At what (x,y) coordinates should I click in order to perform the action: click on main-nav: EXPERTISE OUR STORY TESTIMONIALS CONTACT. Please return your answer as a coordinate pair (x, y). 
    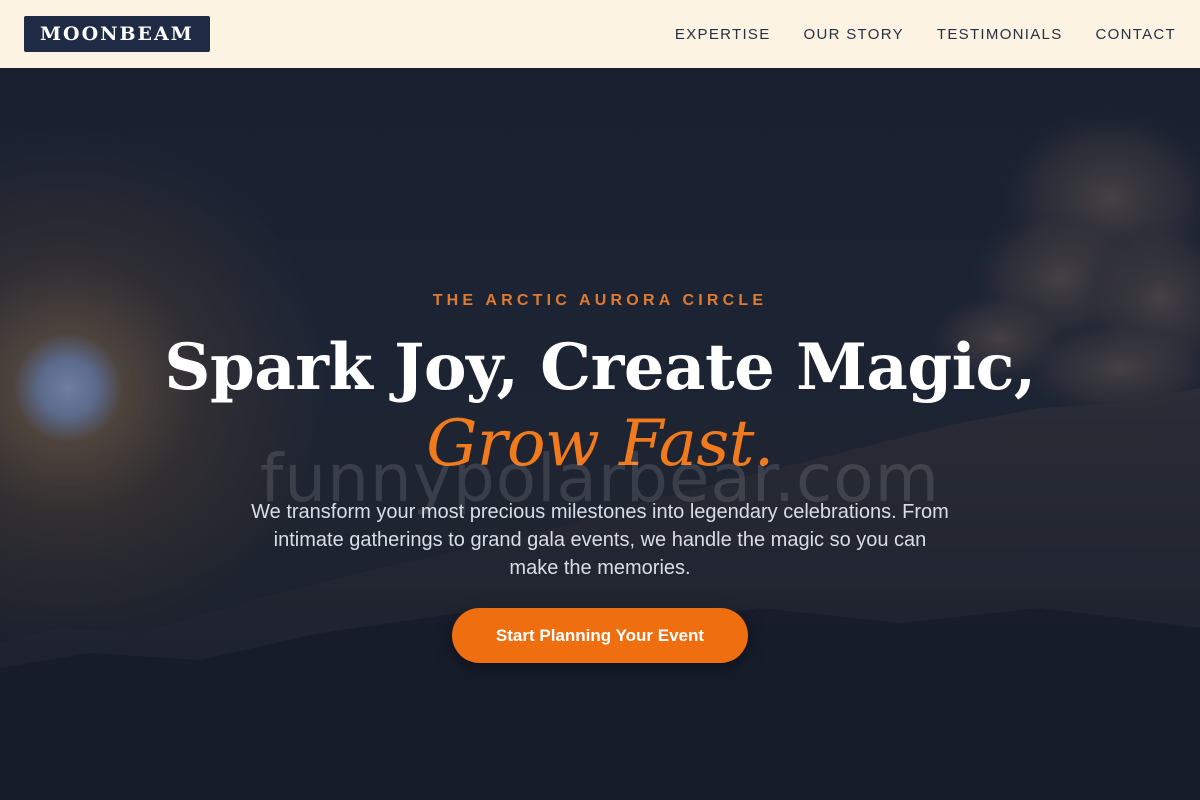
    Looking at the image, I should click on (925, 34).